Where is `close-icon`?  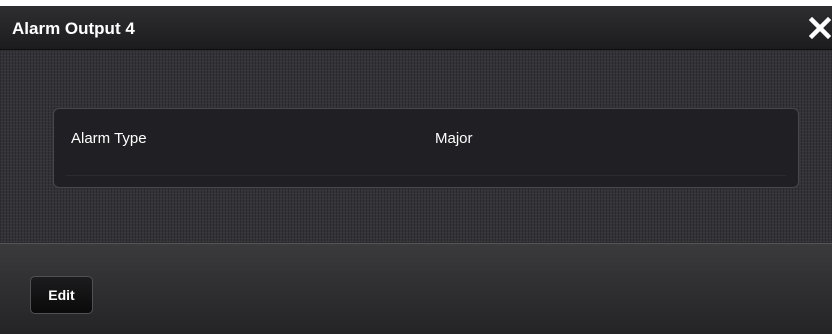
close-icon is located at coordinates (820, 28).